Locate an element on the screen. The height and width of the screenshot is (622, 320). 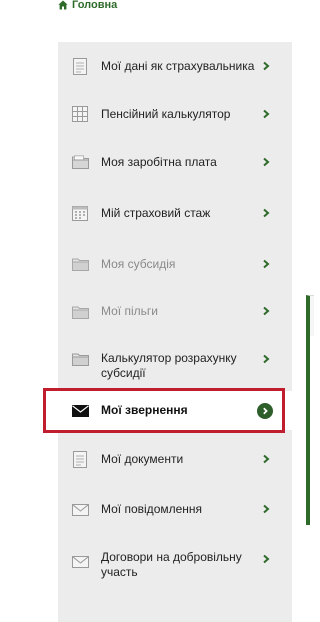
menu-item-label: Мої документи is located at coordinates (142, 459).